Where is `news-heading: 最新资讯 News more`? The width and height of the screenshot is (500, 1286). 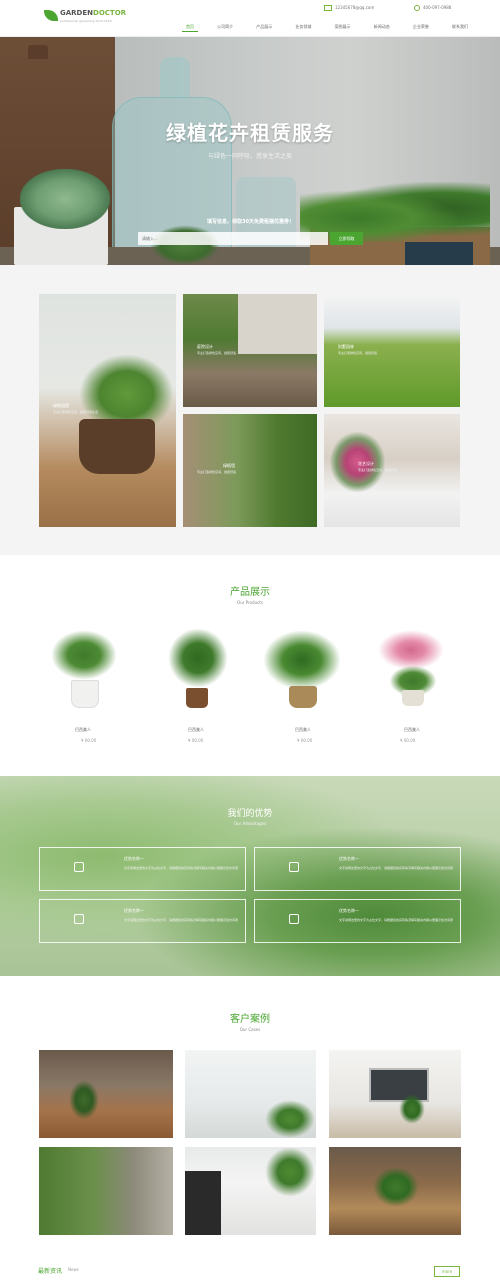
news-heading: 最新资讯 News more is located at coordinates (253, 1273).